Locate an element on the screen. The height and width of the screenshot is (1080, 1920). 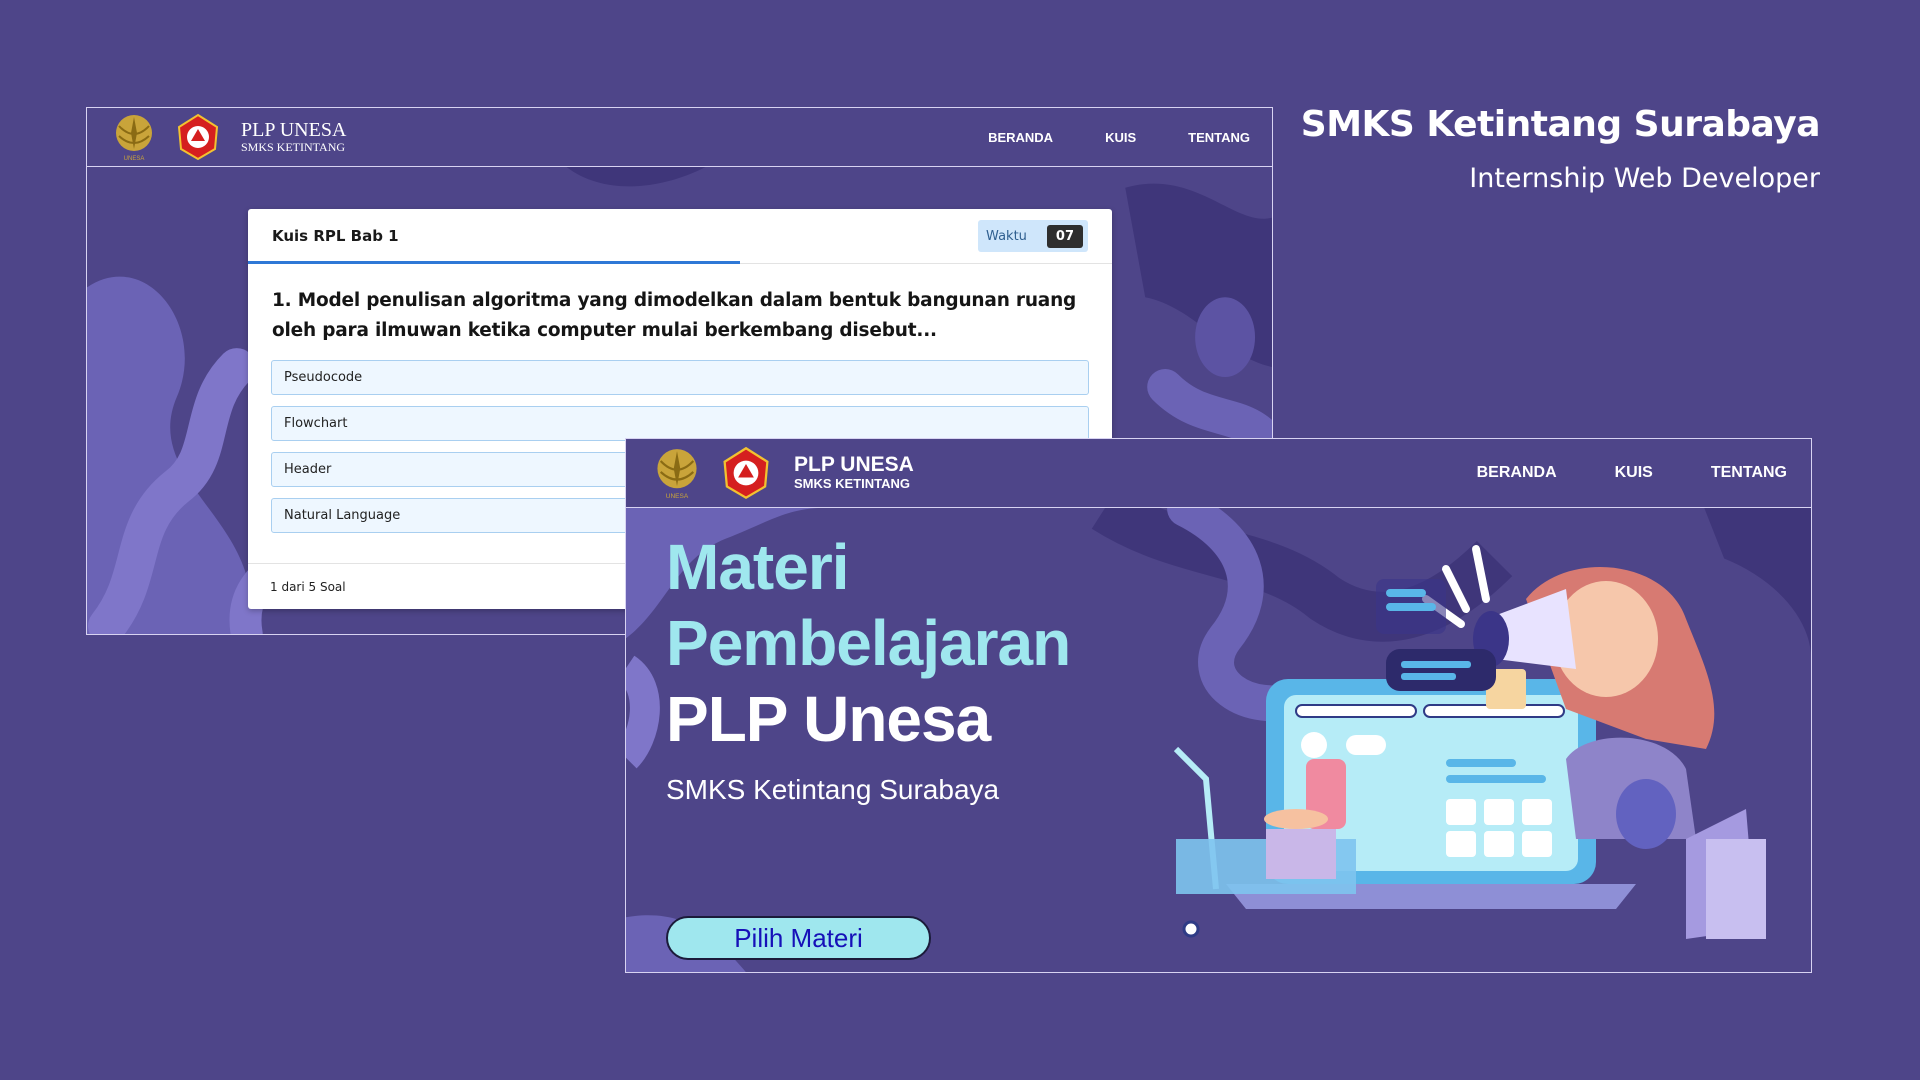
caption-subtitle: Internship Web Developer is located at coordinates (1644, 178).